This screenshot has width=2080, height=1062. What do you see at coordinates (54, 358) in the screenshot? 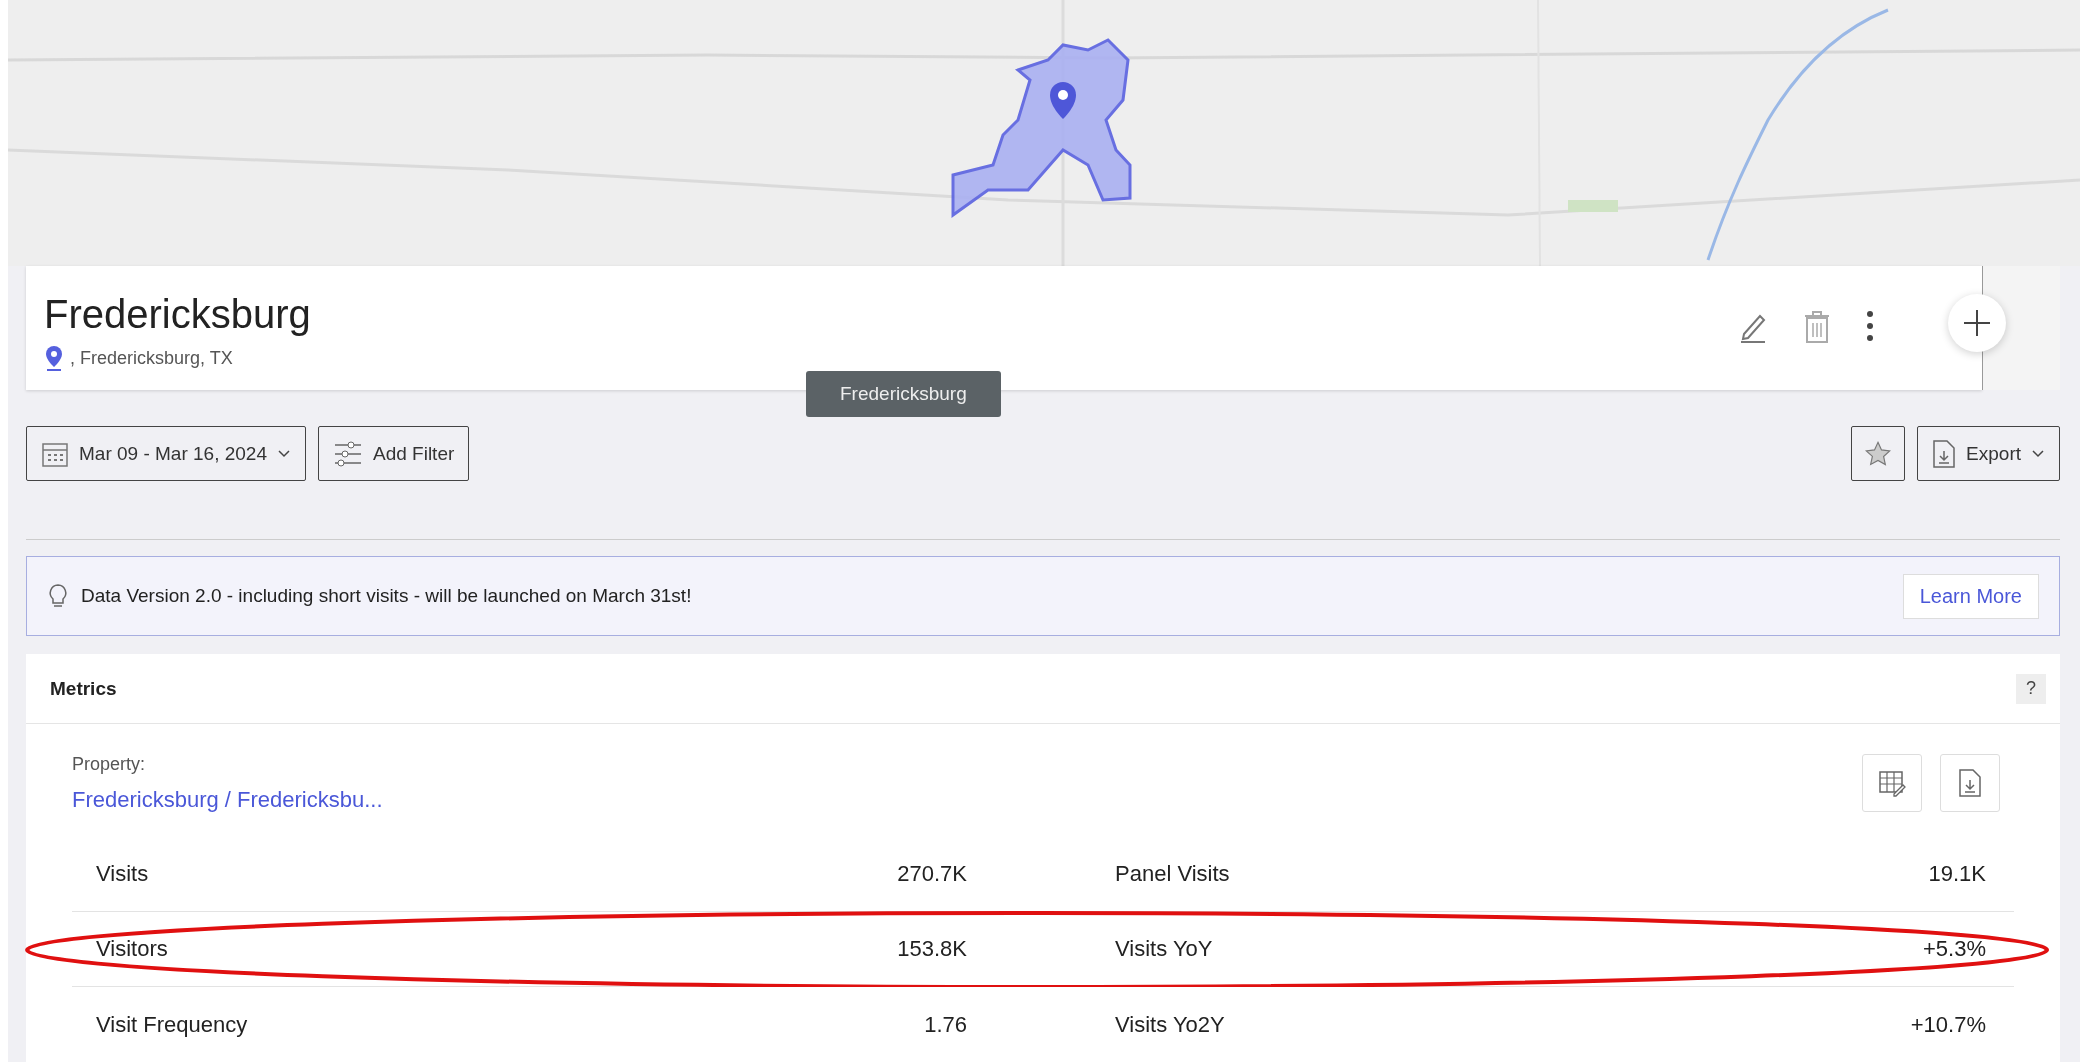
I see `location-pin-icon` at bounding box center [54, 358].